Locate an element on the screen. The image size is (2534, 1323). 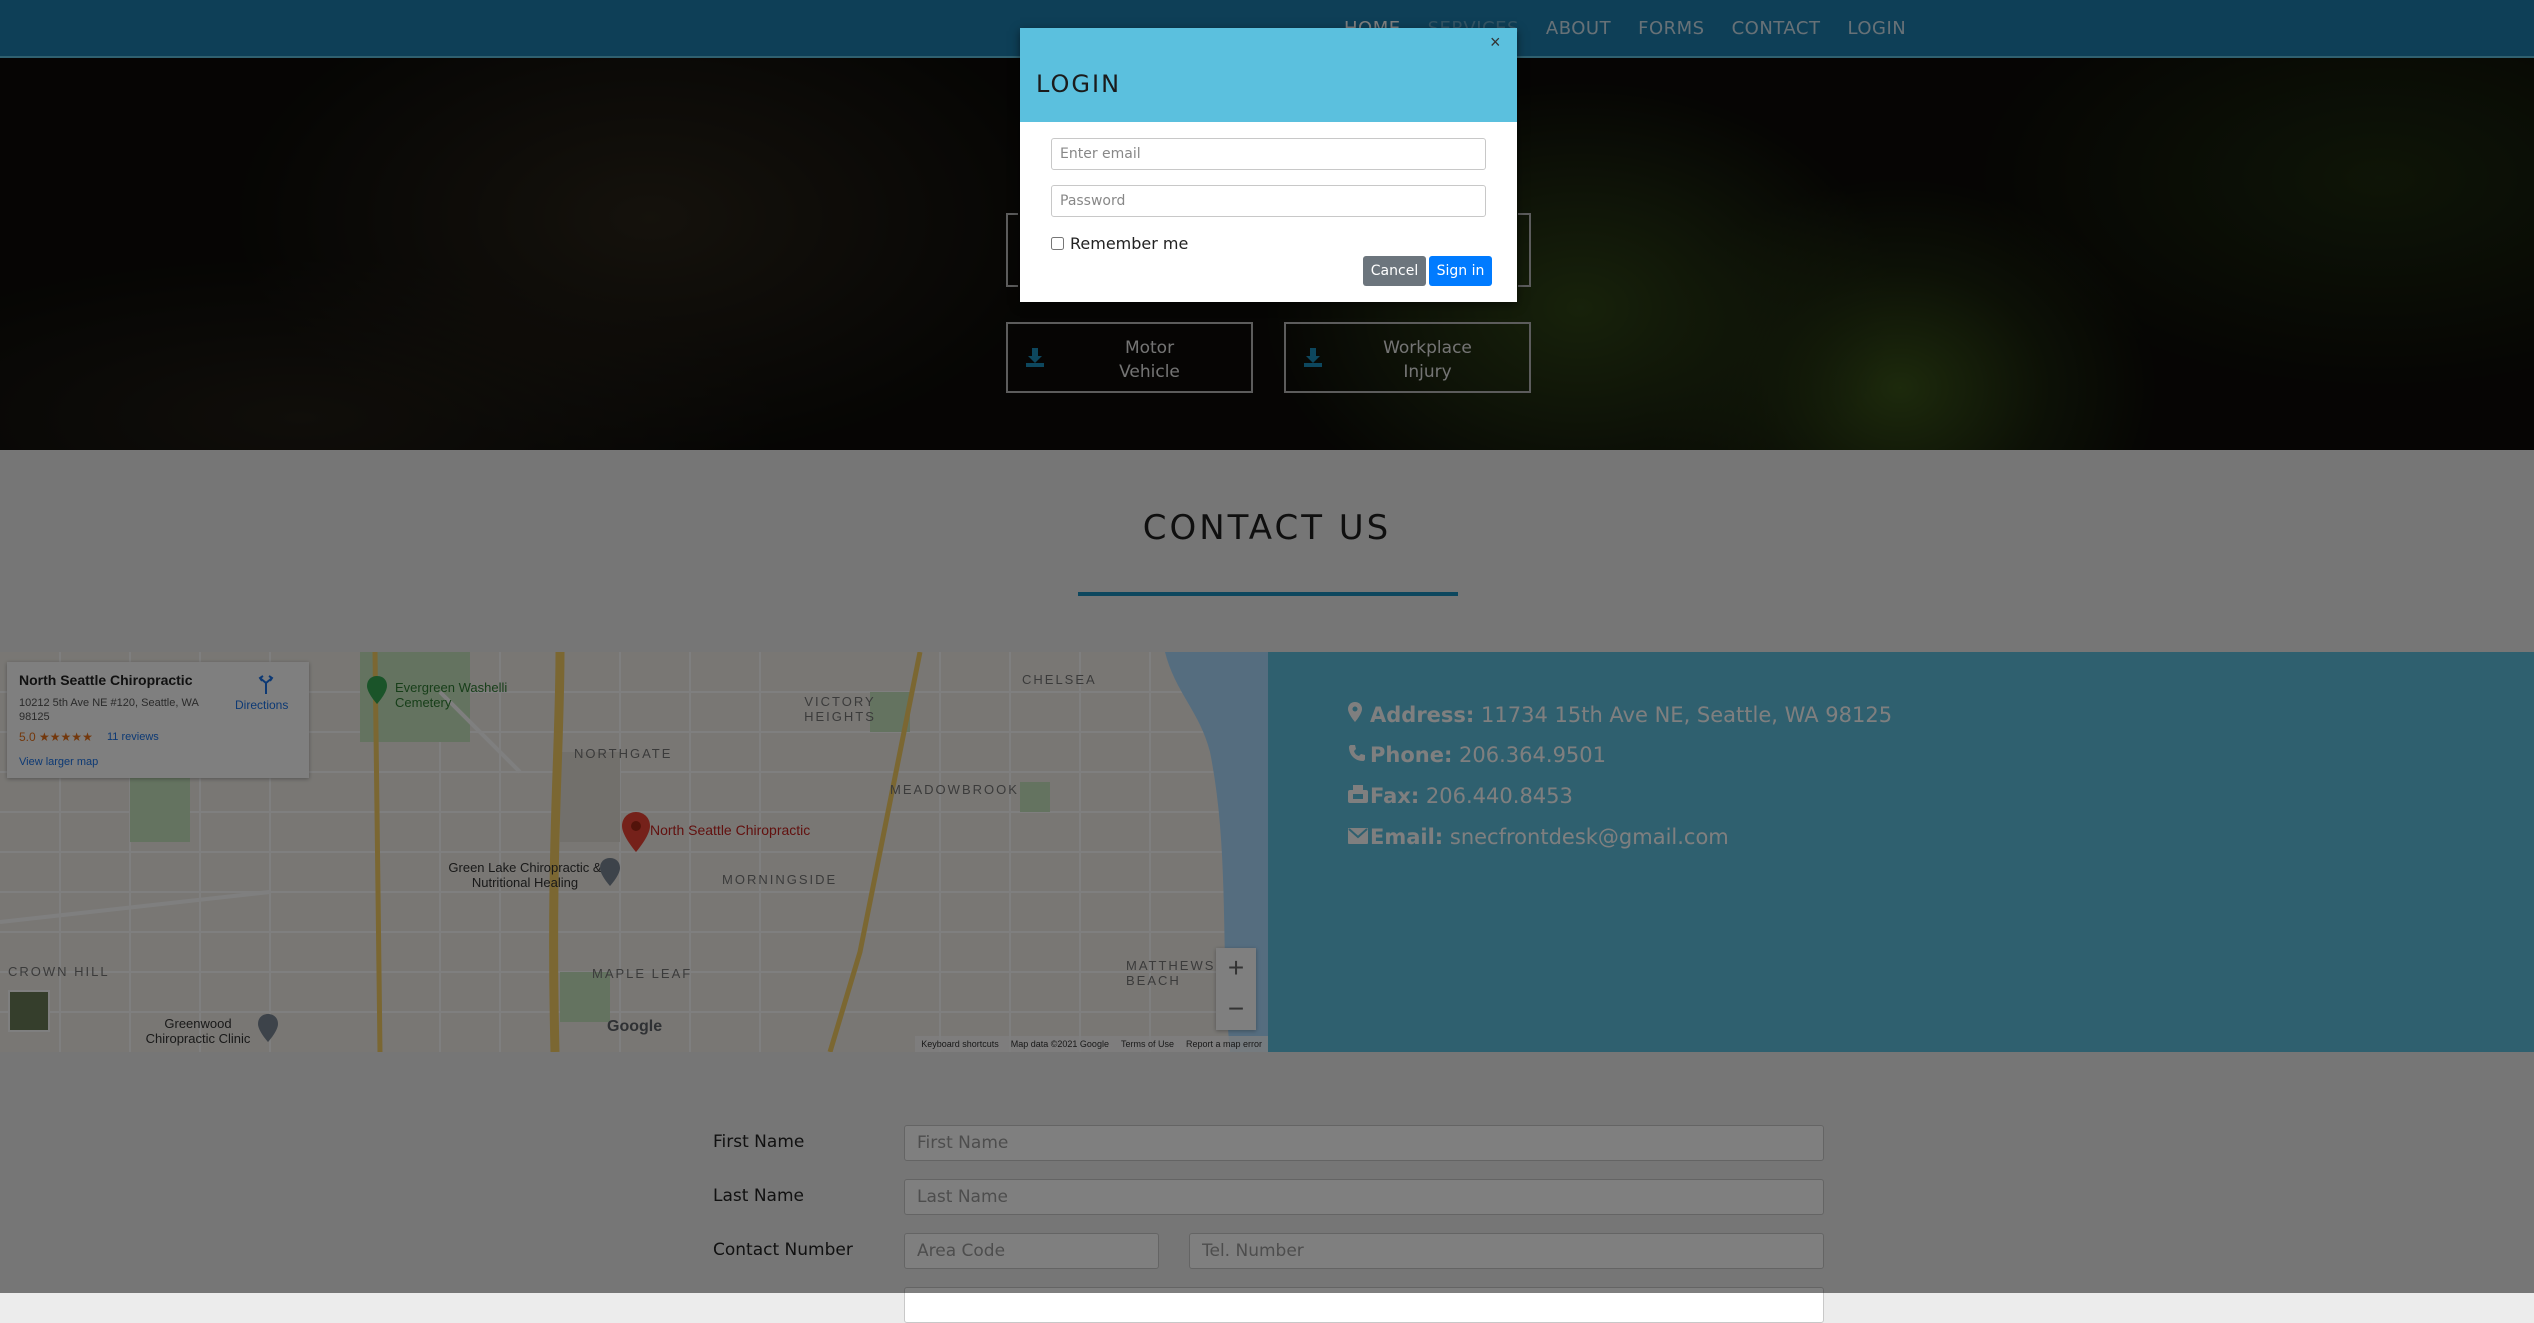
password-field is located at coordinates (1268, 201).